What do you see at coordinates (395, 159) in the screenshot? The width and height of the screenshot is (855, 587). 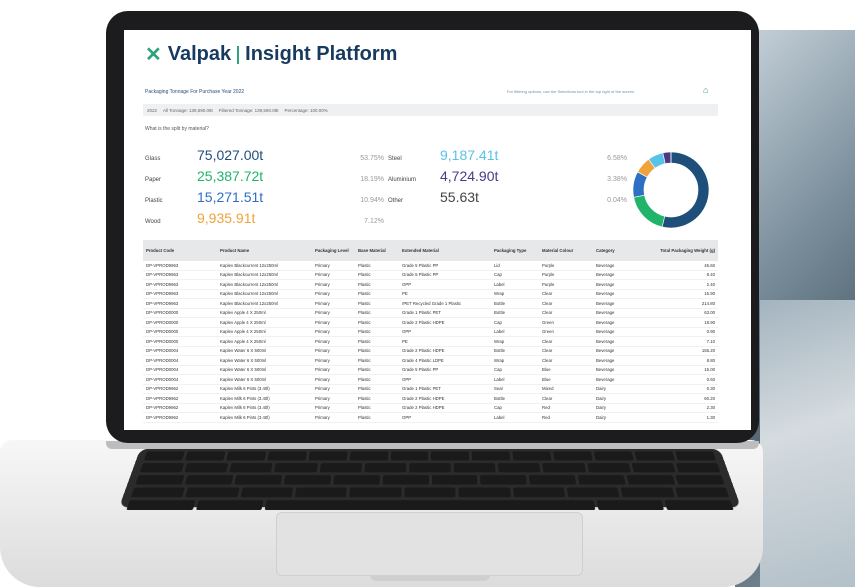 I see `material-label: Steel` at bounding box center [395, 159].